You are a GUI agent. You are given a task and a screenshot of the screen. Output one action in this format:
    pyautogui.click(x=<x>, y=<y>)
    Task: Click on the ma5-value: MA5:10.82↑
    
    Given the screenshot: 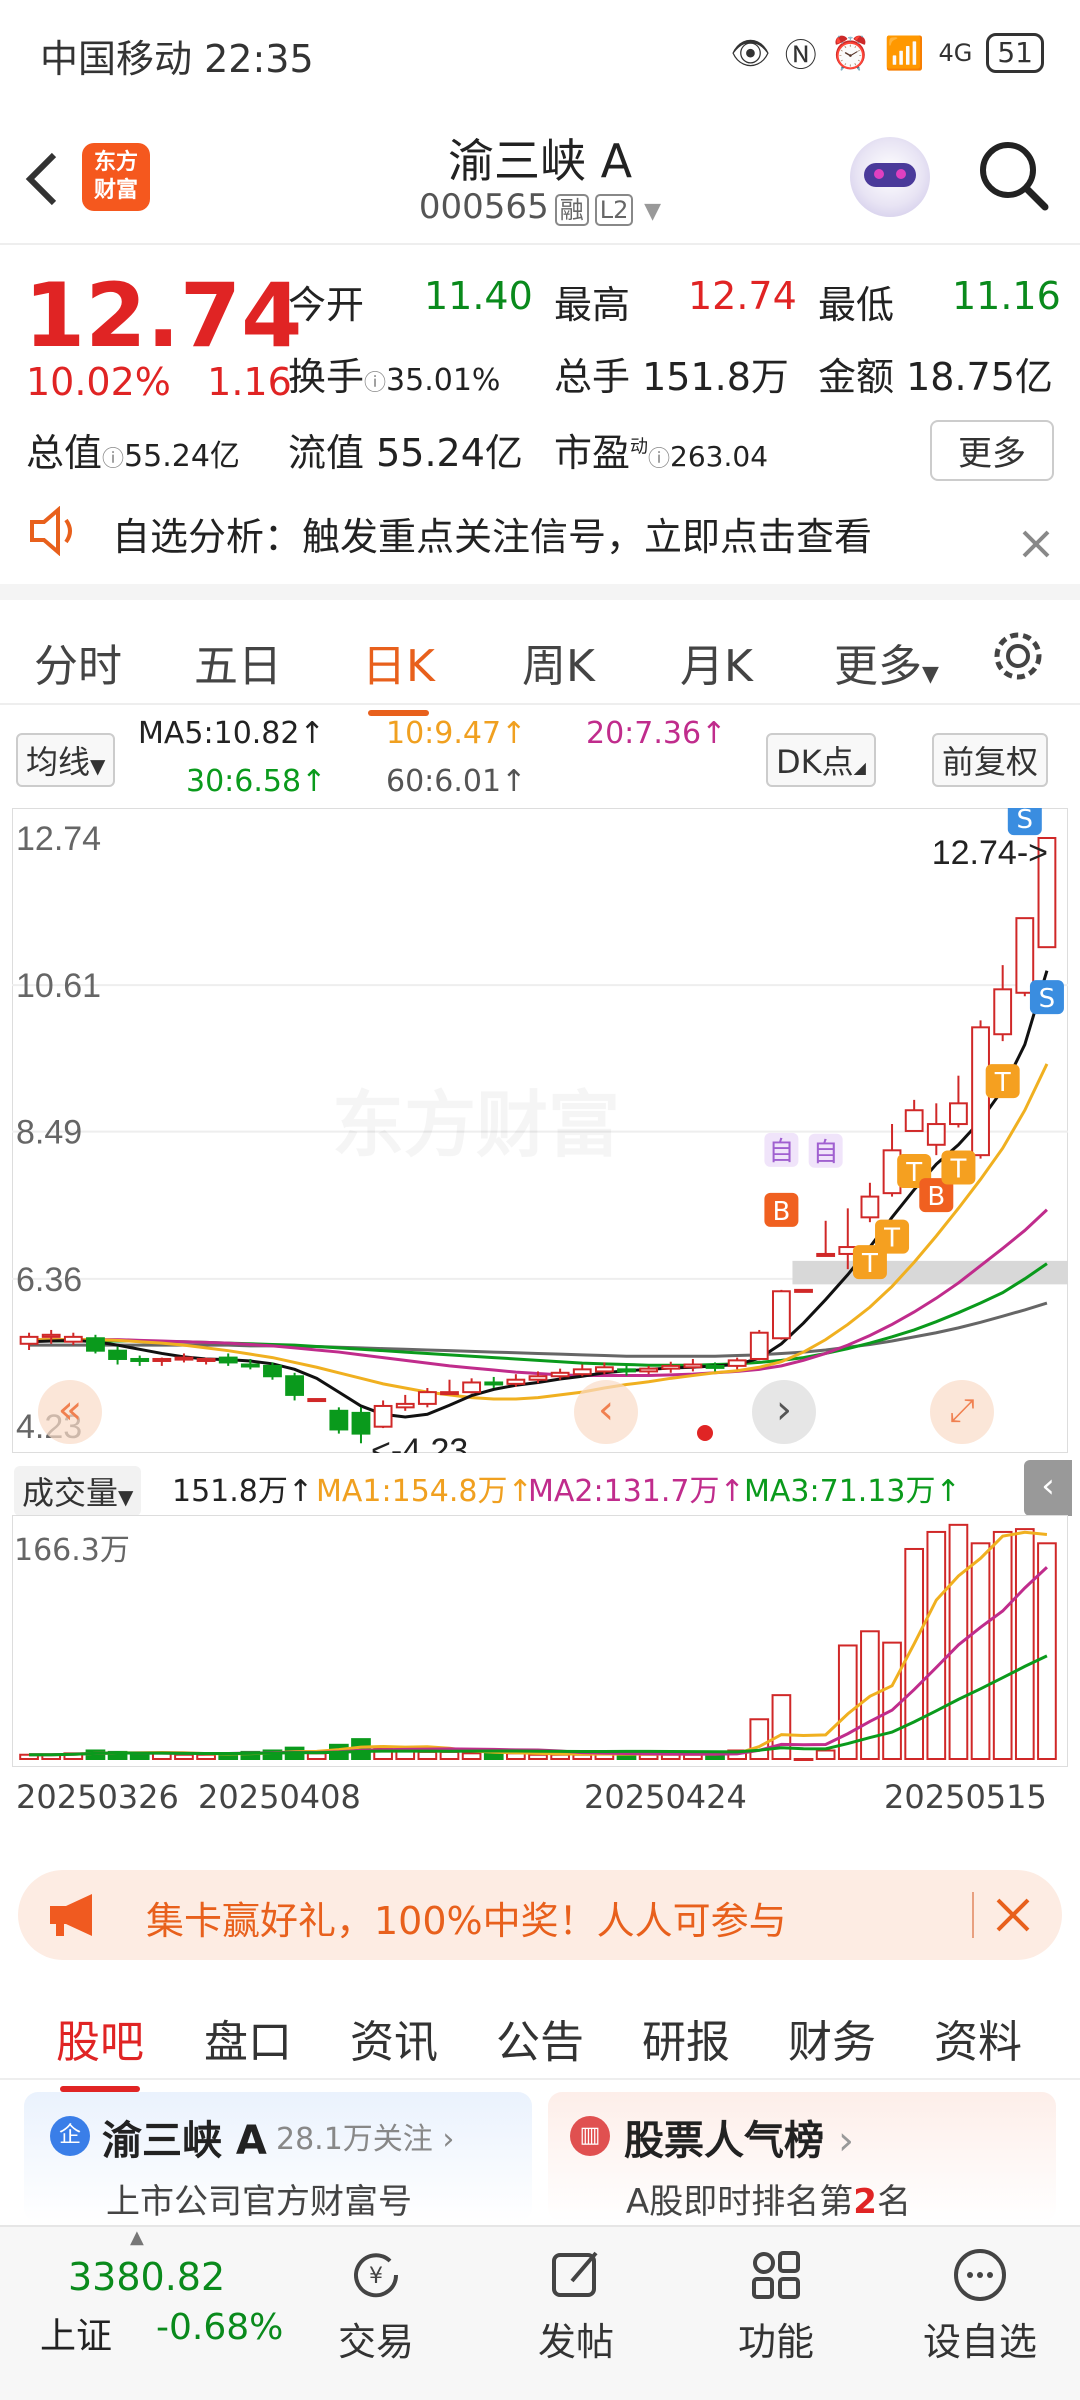 What is the action you would take?
    pyautogui.click(x=231, y=733)
    